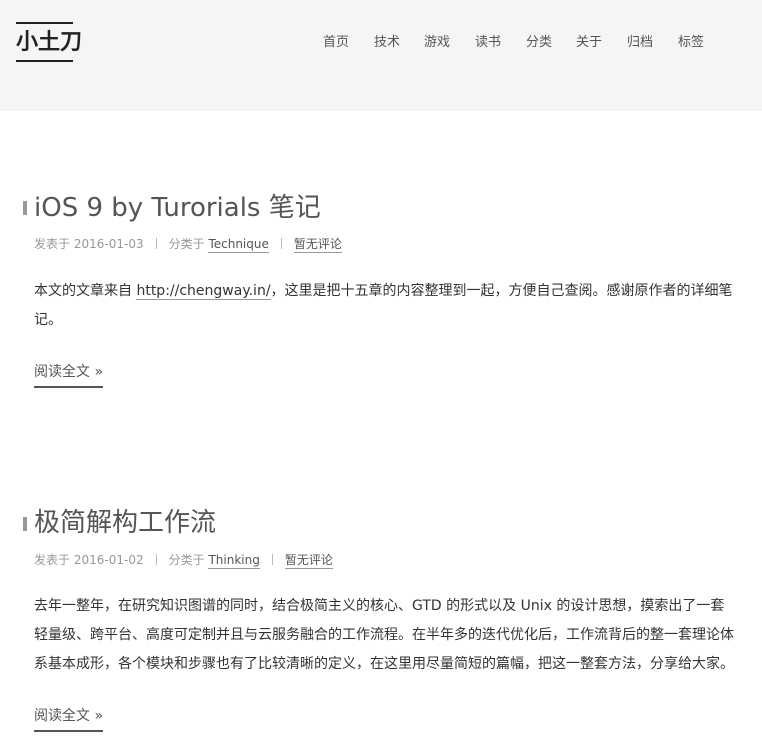 This screenshot has width=762, height=745. I want to click on post-excerpt-text: 本文的文章来自, so click(85, 291).